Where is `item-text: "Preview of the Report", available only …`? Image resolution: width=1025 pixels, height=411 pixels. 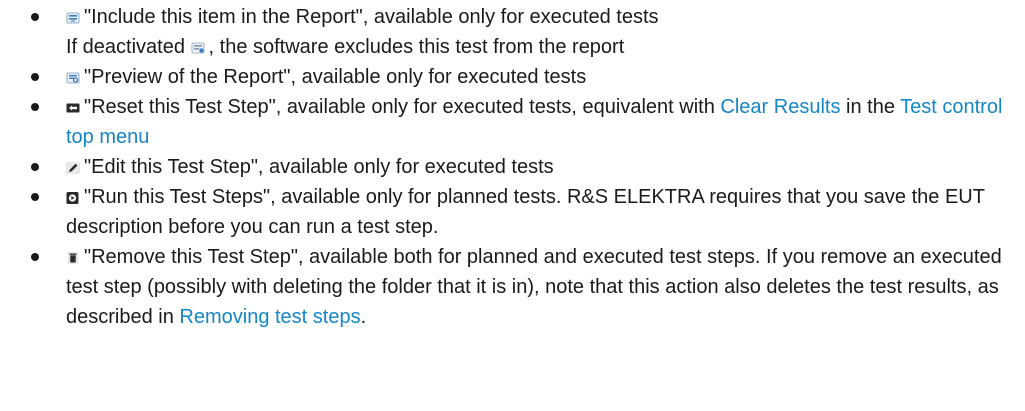 item-text: "Preview of the Report", available only … is located at coordinates (335, 77).